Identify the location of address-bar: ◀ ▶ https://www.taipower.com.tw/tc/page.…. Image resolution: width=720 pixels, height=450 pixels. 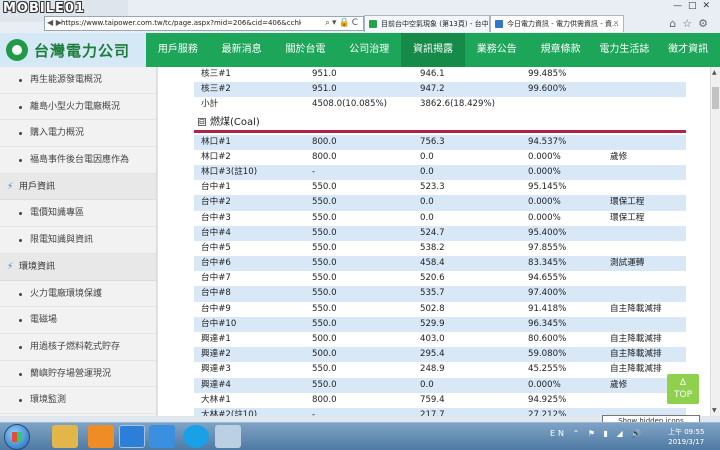
(204, 23).